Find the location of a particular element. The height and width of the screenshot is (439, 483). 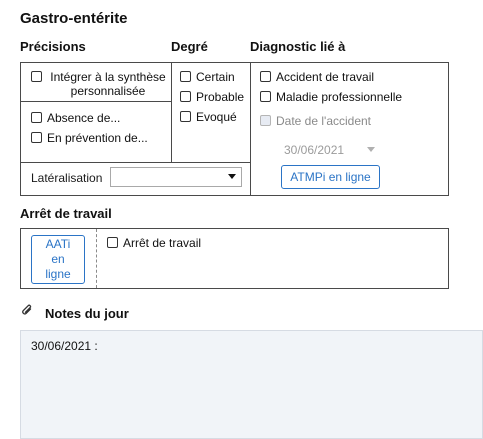

maladie-professionnelle-checkbox: Maladie professionnelle is located at coordinates (331, 97).